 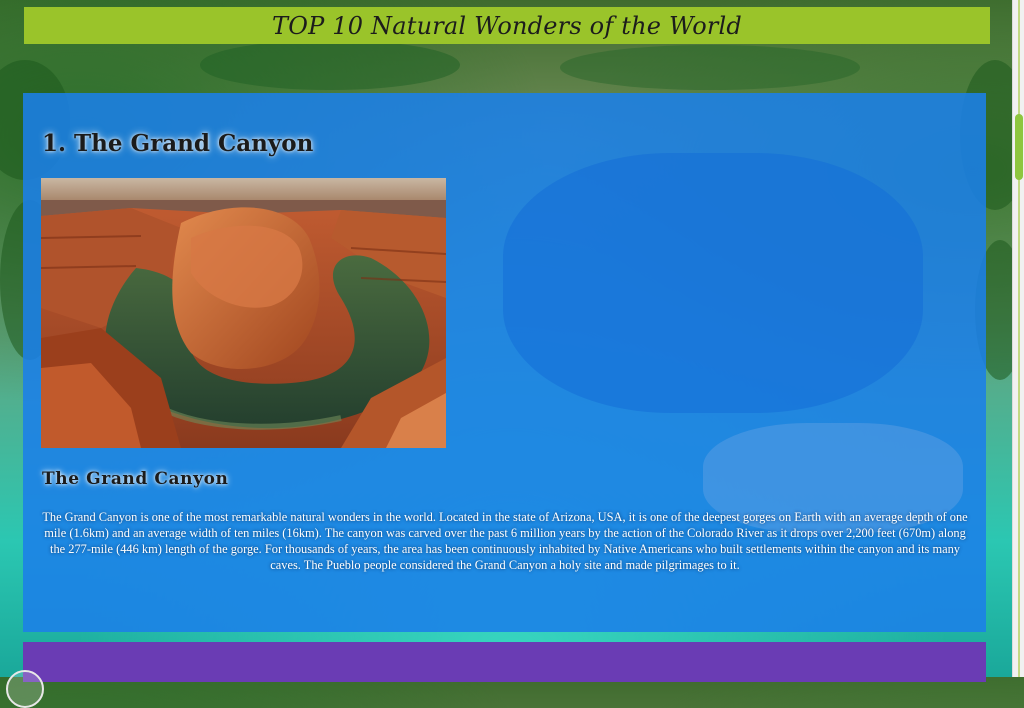 I want to click on wonder-heading: 1. The Grand Canyon, so click(x=178, y=143).